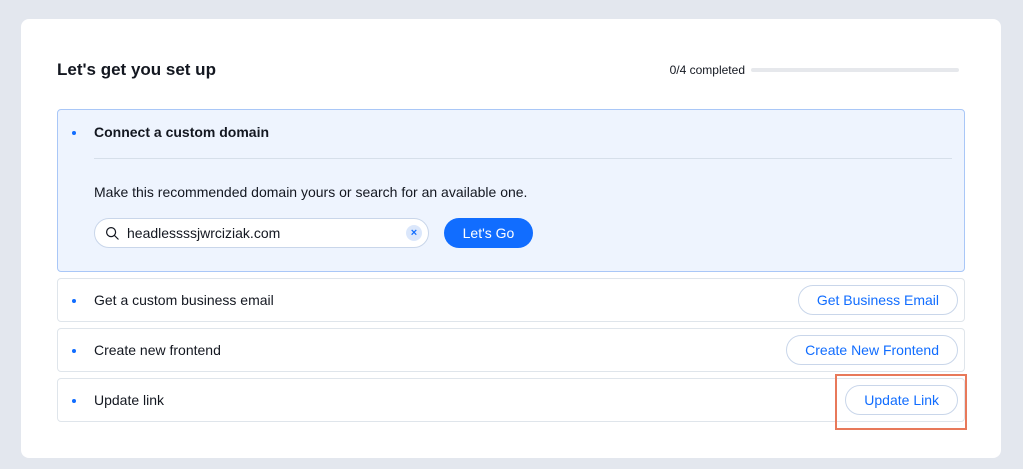  I want to click on setup-header: Let's get you set up 0/4 completed, so click(508, 70).